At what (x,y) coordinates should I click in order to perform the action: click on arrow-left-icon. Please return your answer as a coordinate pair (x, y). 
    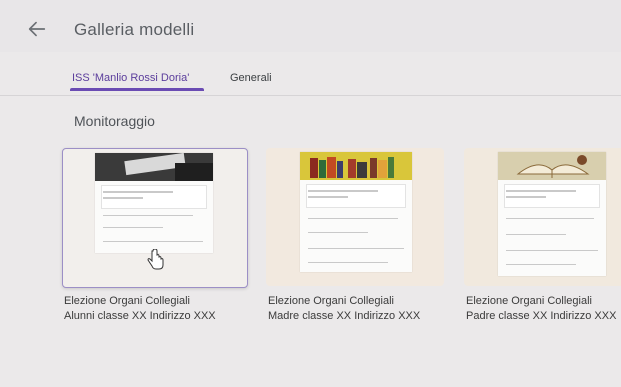
    Looking at the image, I should click on (37, 29).